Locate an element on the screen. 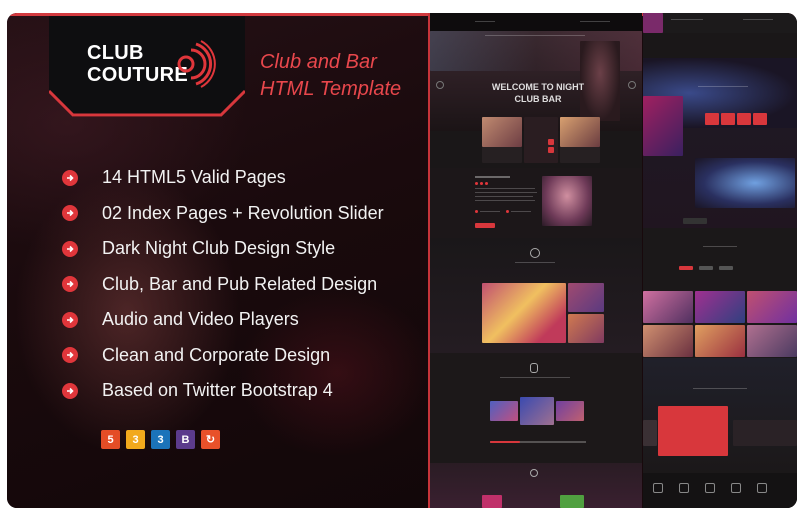  preview-about is located at coordinates (536, 203).